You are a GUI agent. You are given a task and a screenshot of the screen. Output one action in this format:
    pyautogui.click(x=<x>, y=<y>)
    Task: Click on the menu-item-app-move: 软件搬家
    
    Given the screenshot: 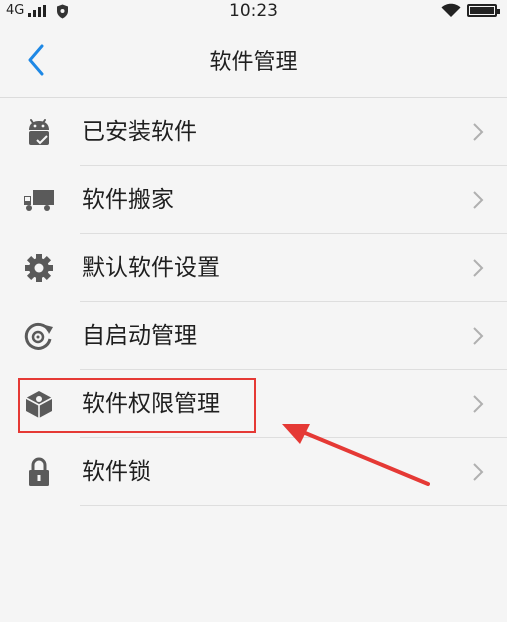 What is the action you would take?
    pyautogui.click(x=253, y=200)
    